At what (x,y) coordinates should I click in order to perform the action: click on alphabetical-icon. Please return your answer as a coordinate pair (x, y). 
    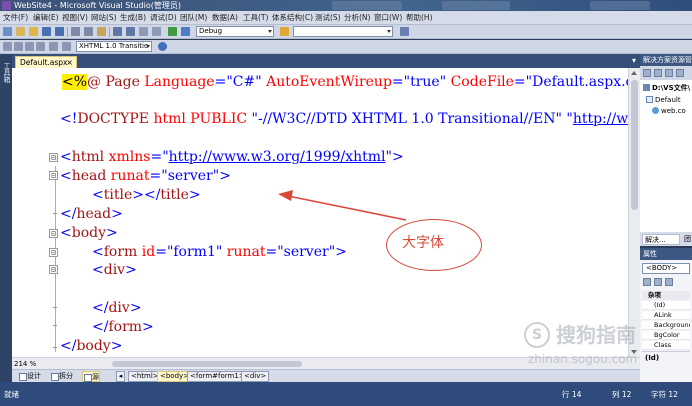
    Looking at the image, I should click on (658, 282).